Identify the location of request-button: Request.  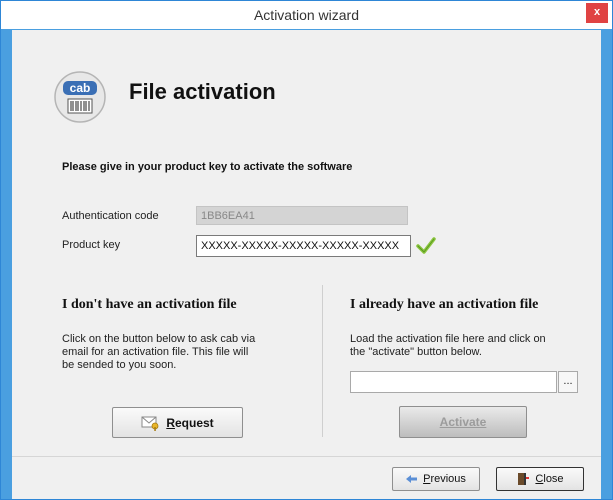
(177, 422).